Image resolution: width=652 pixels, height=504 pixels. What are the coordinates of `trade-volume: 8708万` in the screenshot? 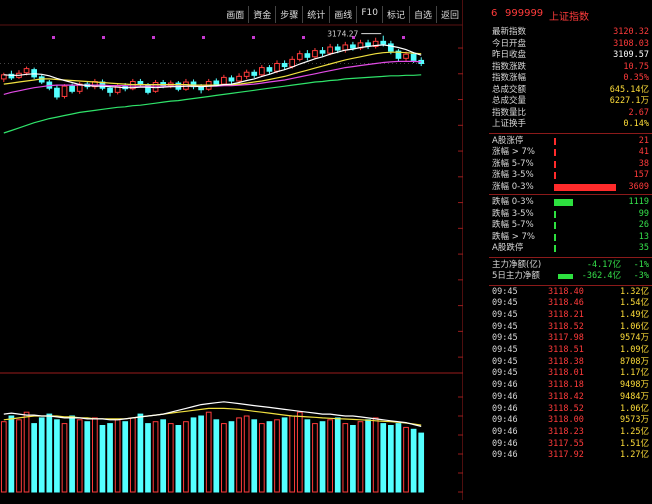 It's located at (634, 361).